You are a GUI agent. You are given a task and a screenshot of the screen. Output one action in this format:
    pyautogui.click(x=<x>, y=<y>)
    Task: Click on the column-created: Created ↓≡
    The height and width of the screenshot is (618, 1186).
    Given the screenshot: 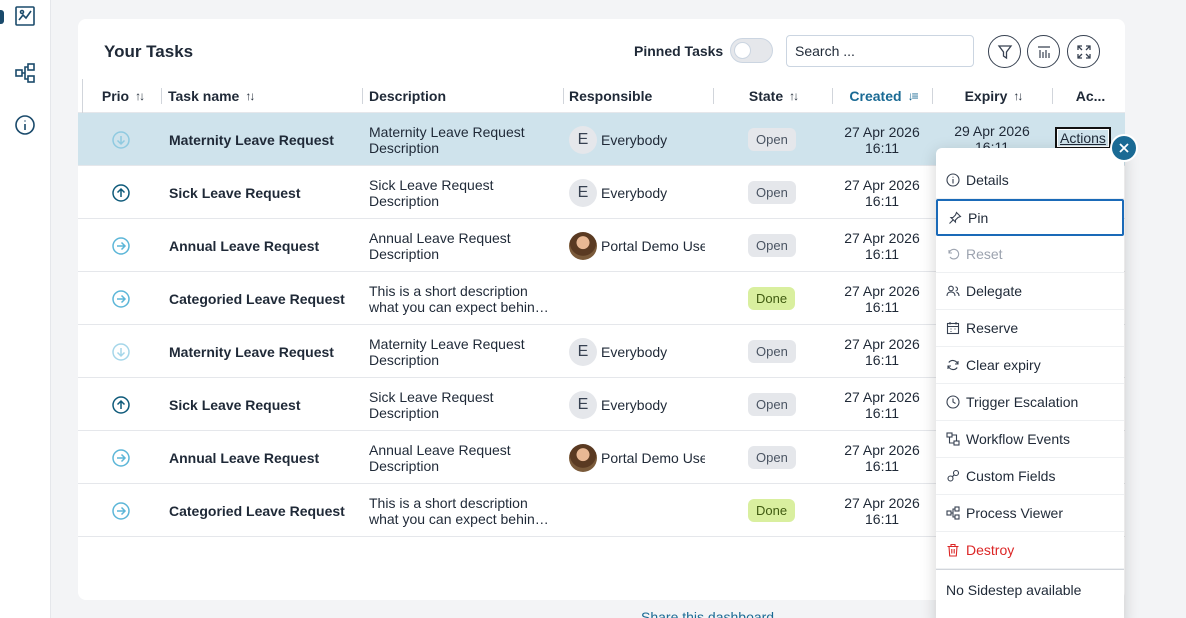 What is the action you would take?
    pyautogui.click(x=883, y=96)
    